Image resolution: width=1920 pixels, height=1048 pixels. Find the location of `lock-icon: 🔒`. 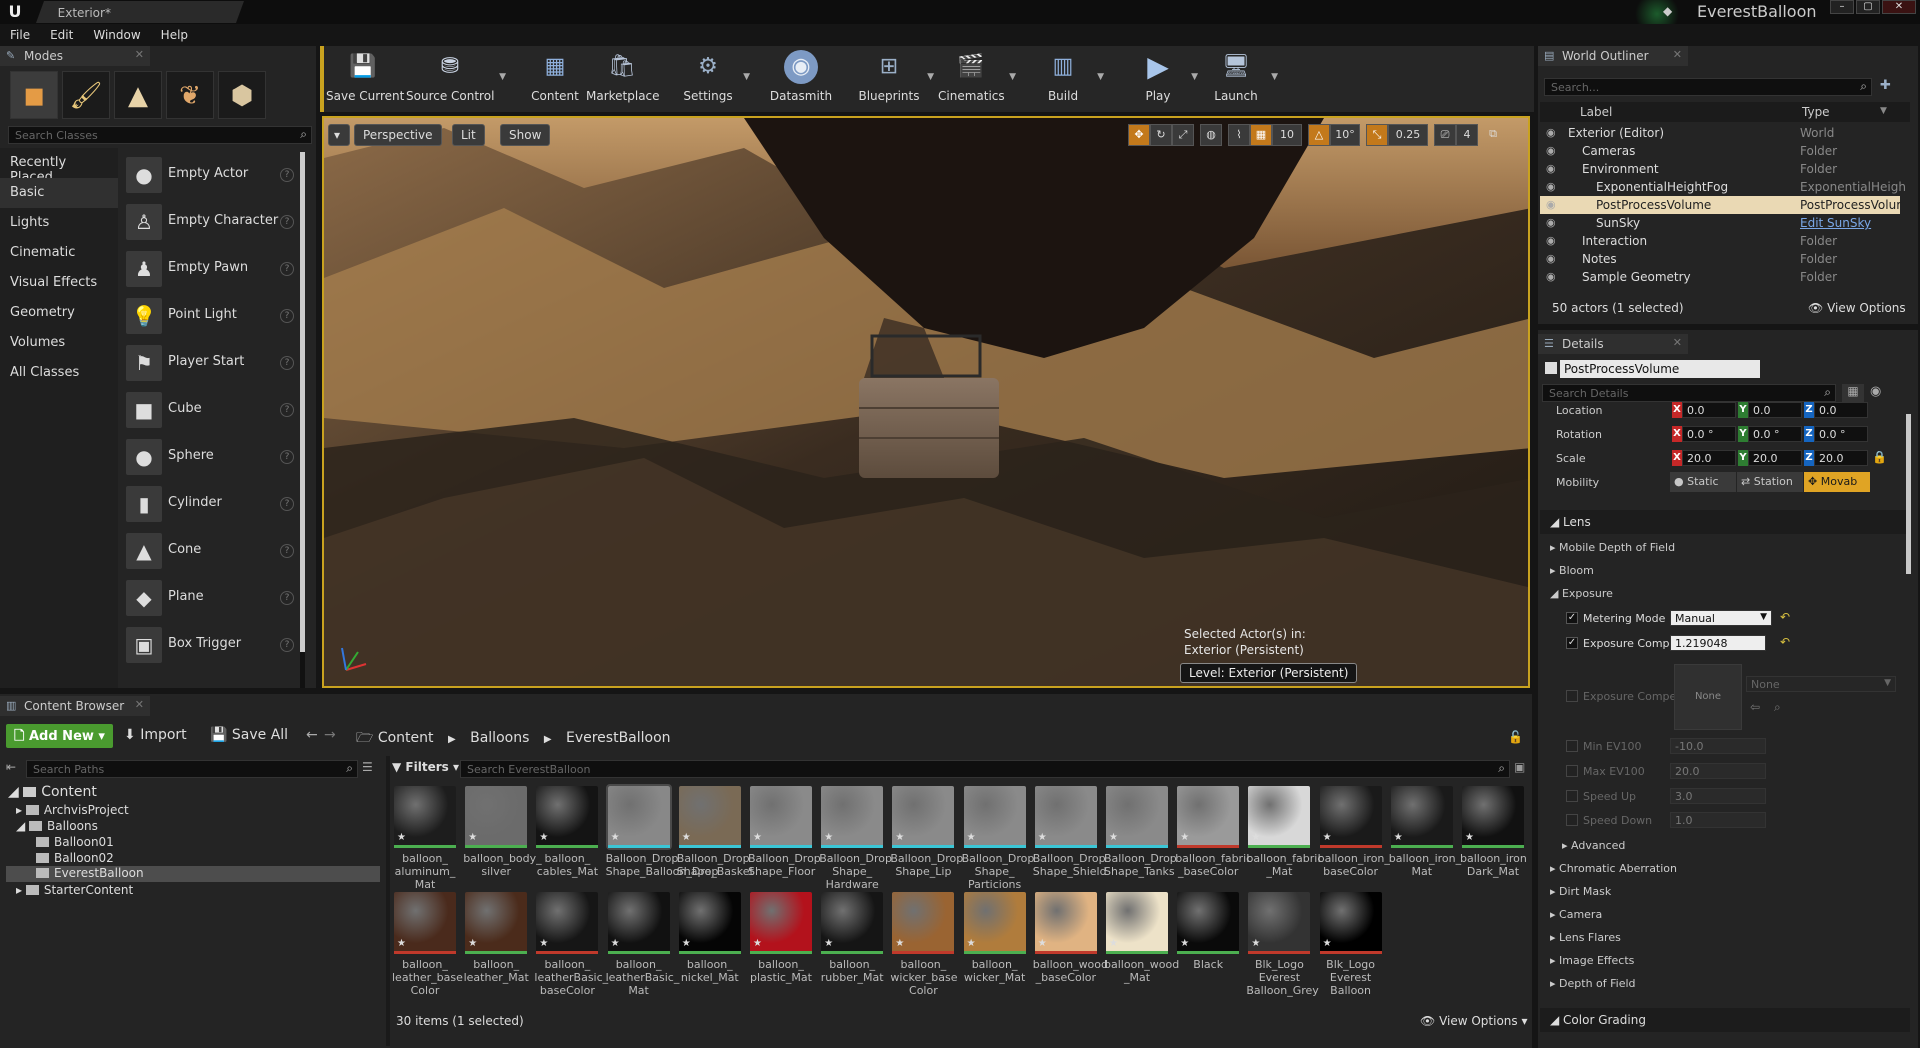

lock-icon: 🔒 is located at coordinates (1879, 457).